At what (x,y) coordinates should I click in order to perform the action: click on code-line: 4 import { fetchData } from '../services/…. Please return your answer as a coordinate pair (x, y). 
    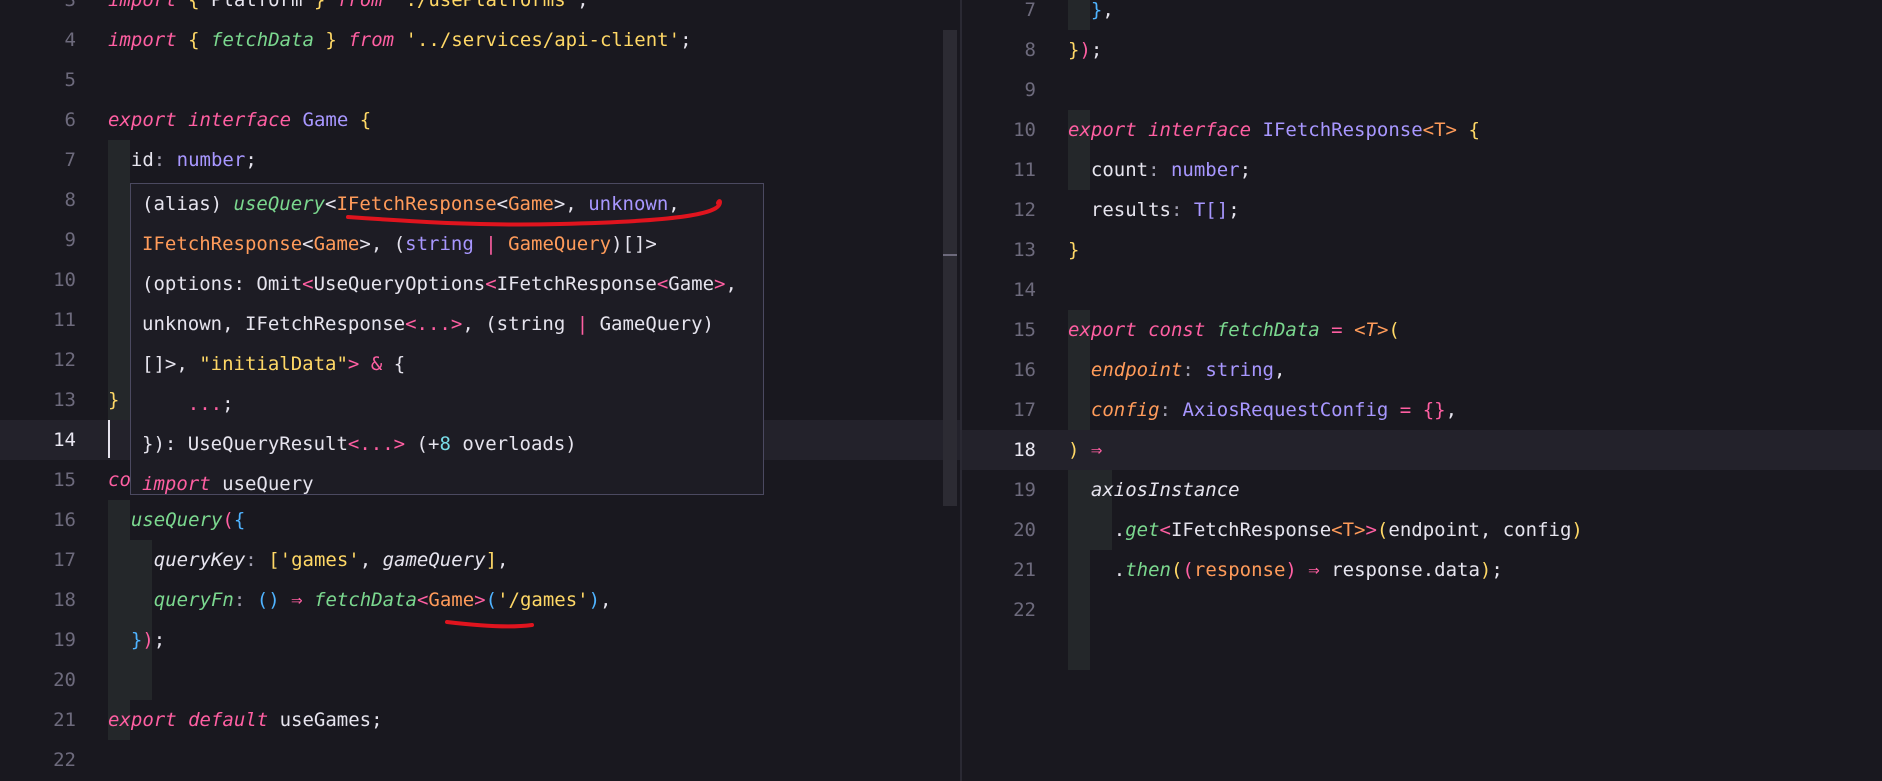
    Looking at the image, I should click on (480, 40).